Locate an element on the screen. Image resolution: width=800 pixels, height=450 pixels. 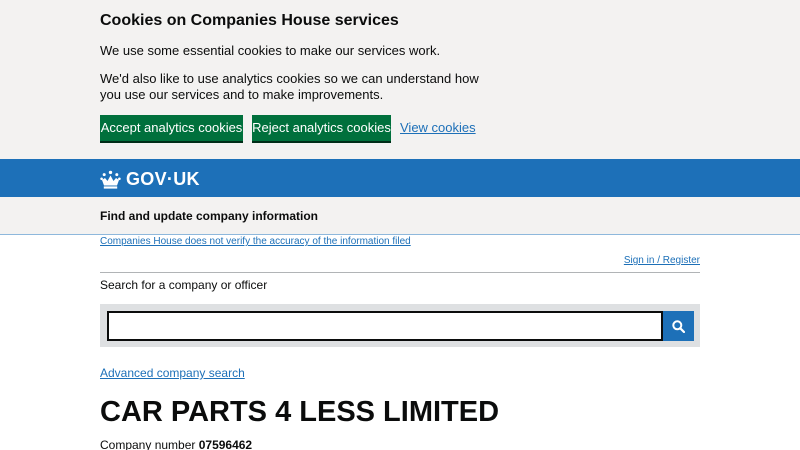
reject-analytics-cookies-button: Reject analytics cookies is located at coordinates (321, 128).